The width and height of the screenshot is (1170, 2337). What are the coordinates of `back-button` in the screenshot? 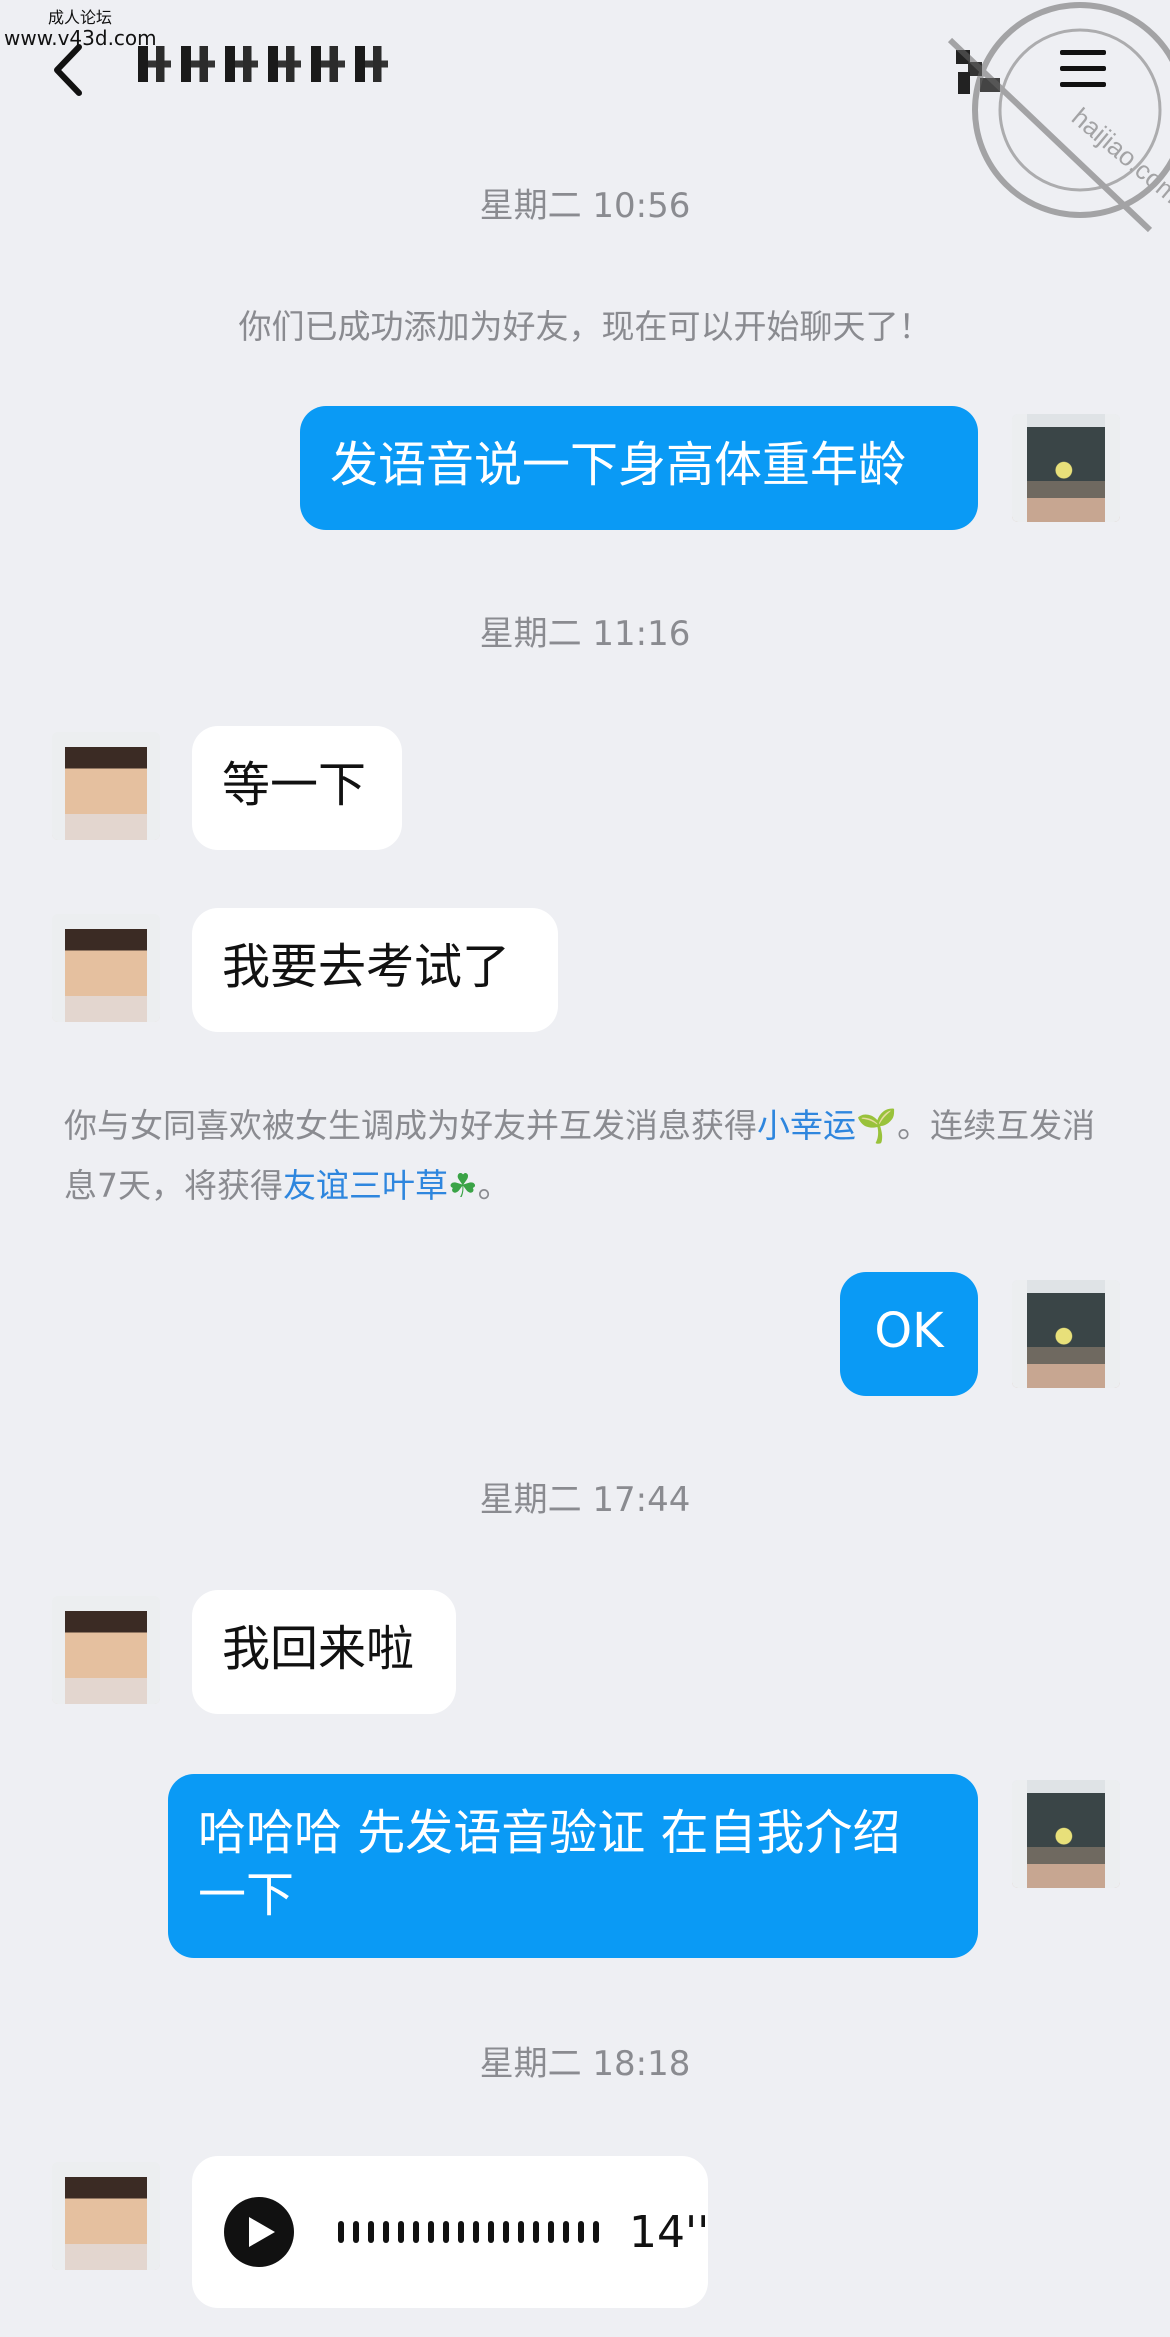 It's located at (68, 70).